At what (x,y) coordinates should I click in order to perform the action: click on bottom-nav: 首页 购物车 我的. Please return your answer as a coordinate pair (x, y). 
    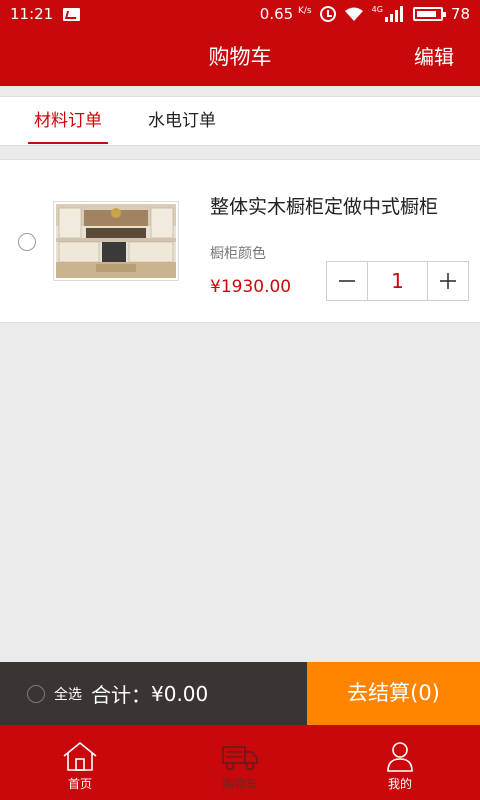
    Looking at the image, I should click on (240, 762).